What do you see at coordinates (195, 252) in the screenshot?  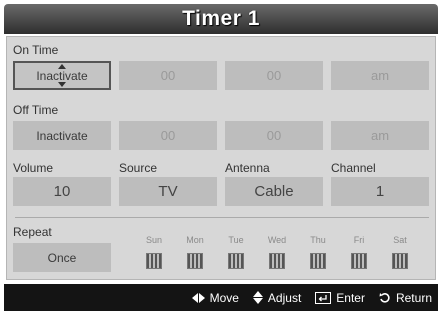 I see `day-mon: Mon` at bounding box center [195, 252].